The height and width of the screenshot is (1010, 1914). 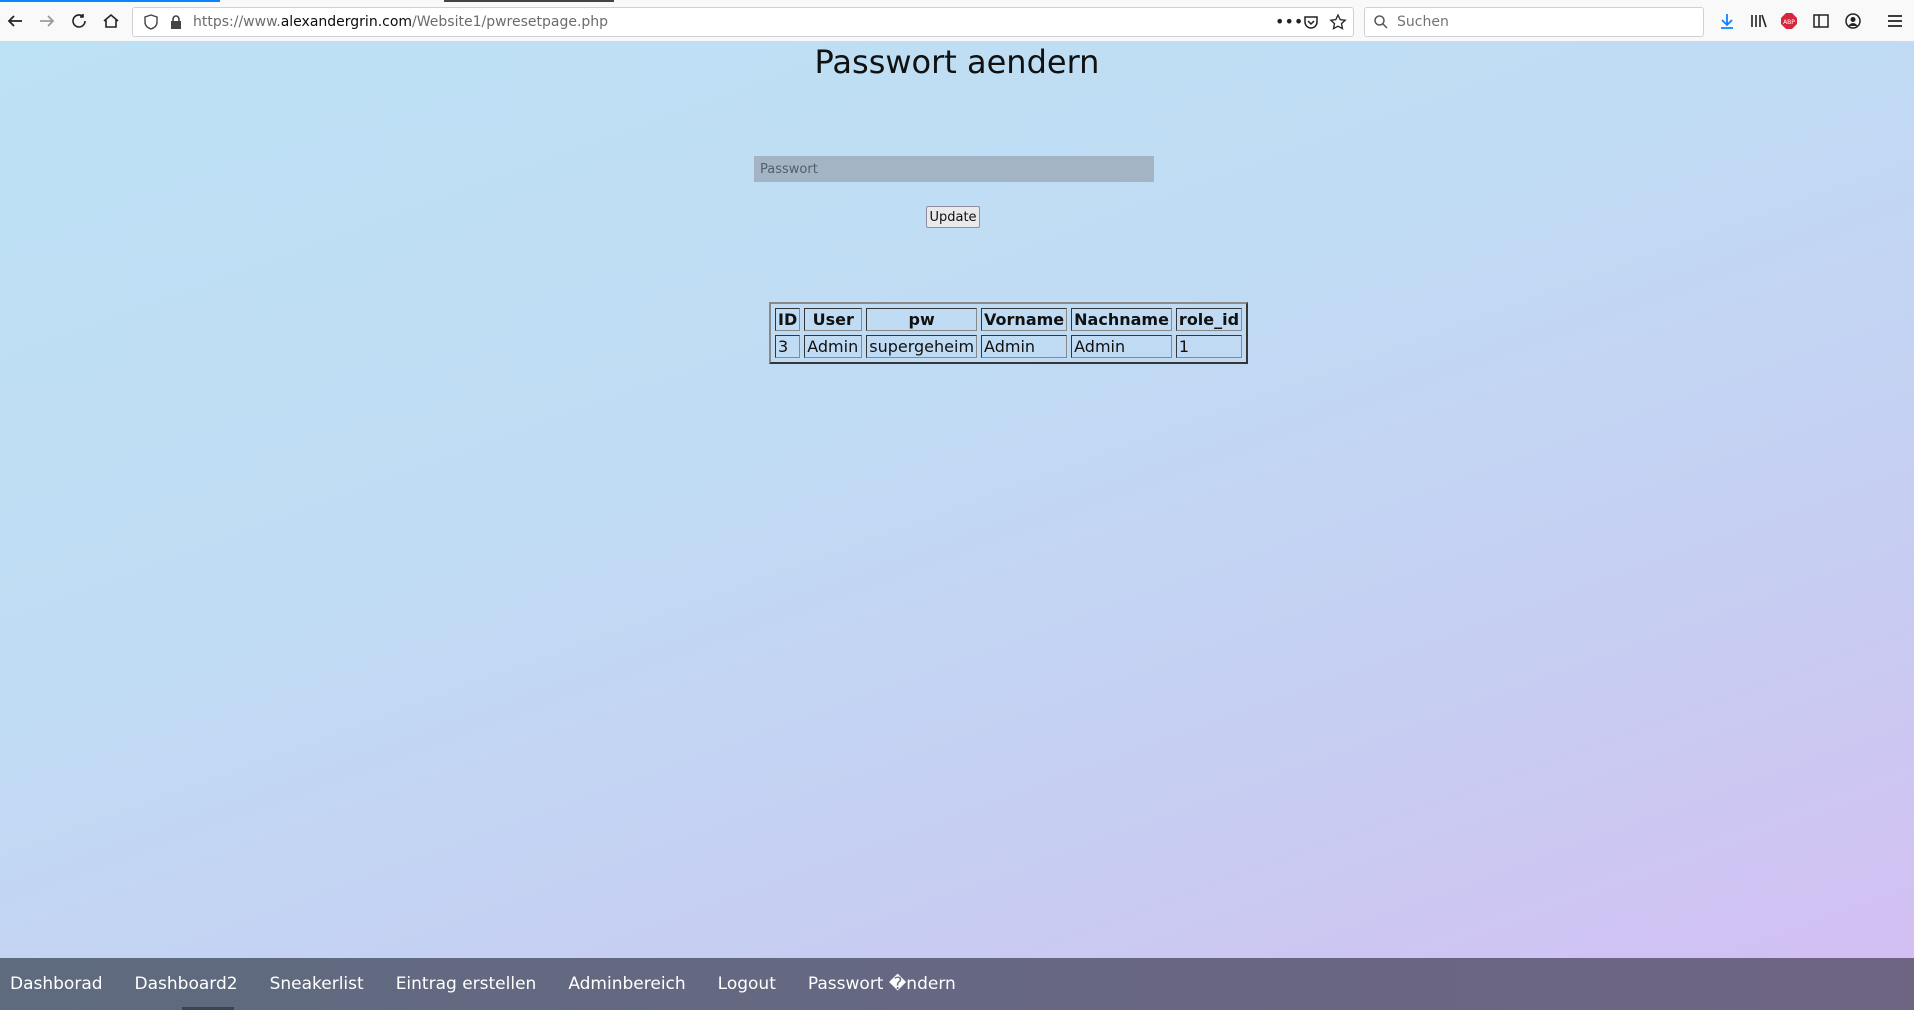 I want to click on table-cell: 3, so click(x=788, y=346).